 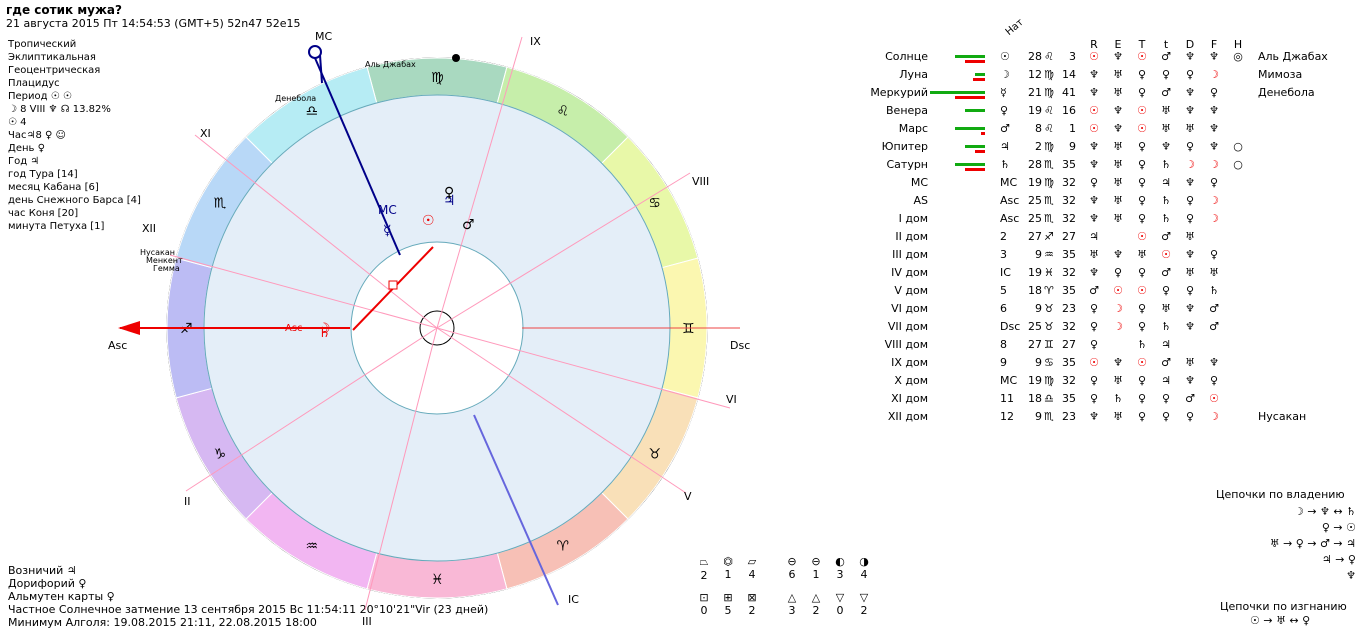 What do you see at coordinates (295, 98) in the screenshot?
I see `star-label: Денебола` at bounding box center [295, 98].